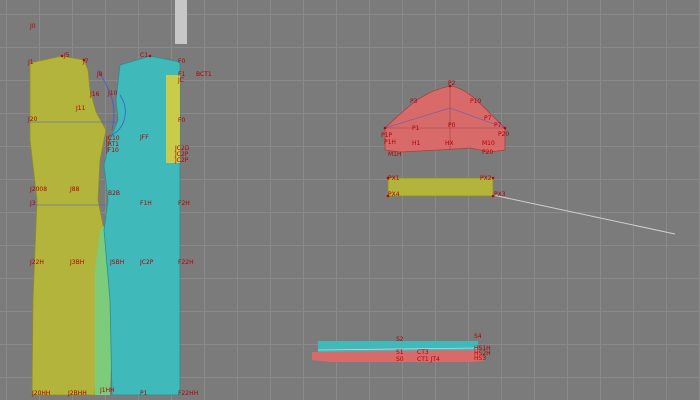 The height and width of the screenshot is (400, 700). I want to click on label-j3bh: J3BH, so click(76, 262).